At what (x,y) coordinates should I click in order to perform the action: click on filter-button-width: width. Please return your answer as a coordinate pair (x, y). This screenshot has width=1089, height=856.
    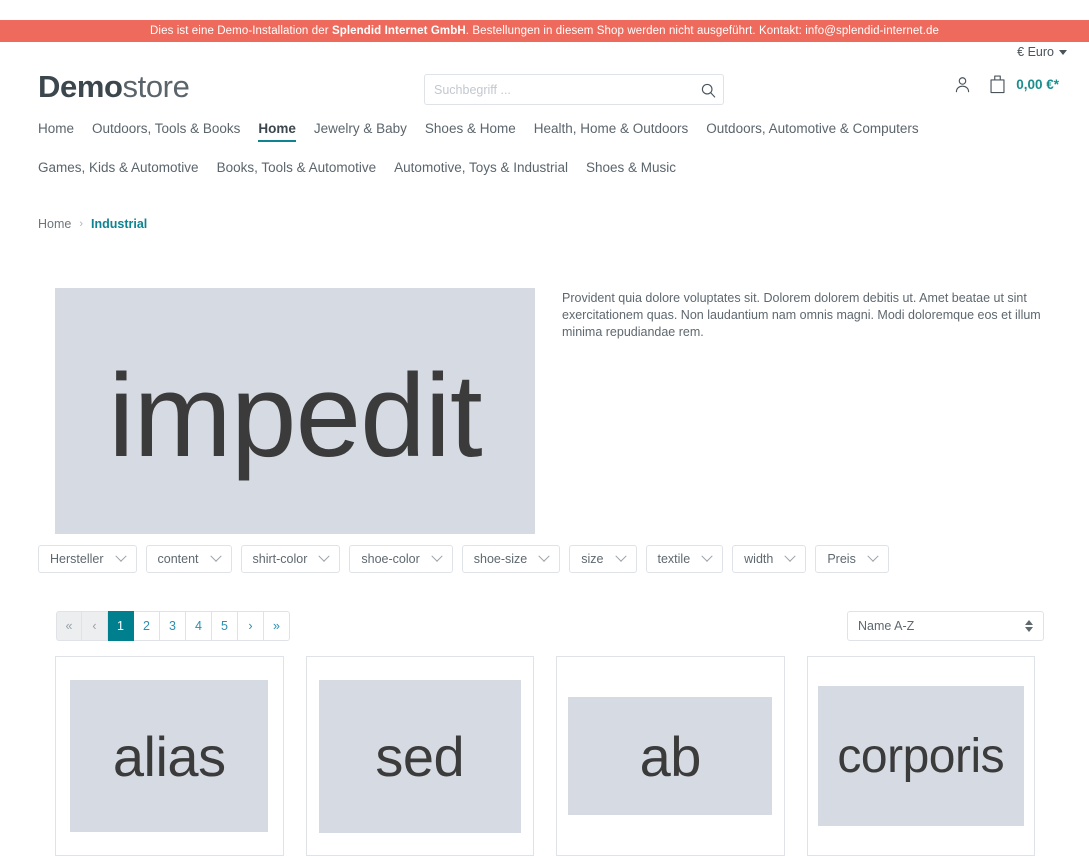
    Looking at the image, I should click on (769, 559).